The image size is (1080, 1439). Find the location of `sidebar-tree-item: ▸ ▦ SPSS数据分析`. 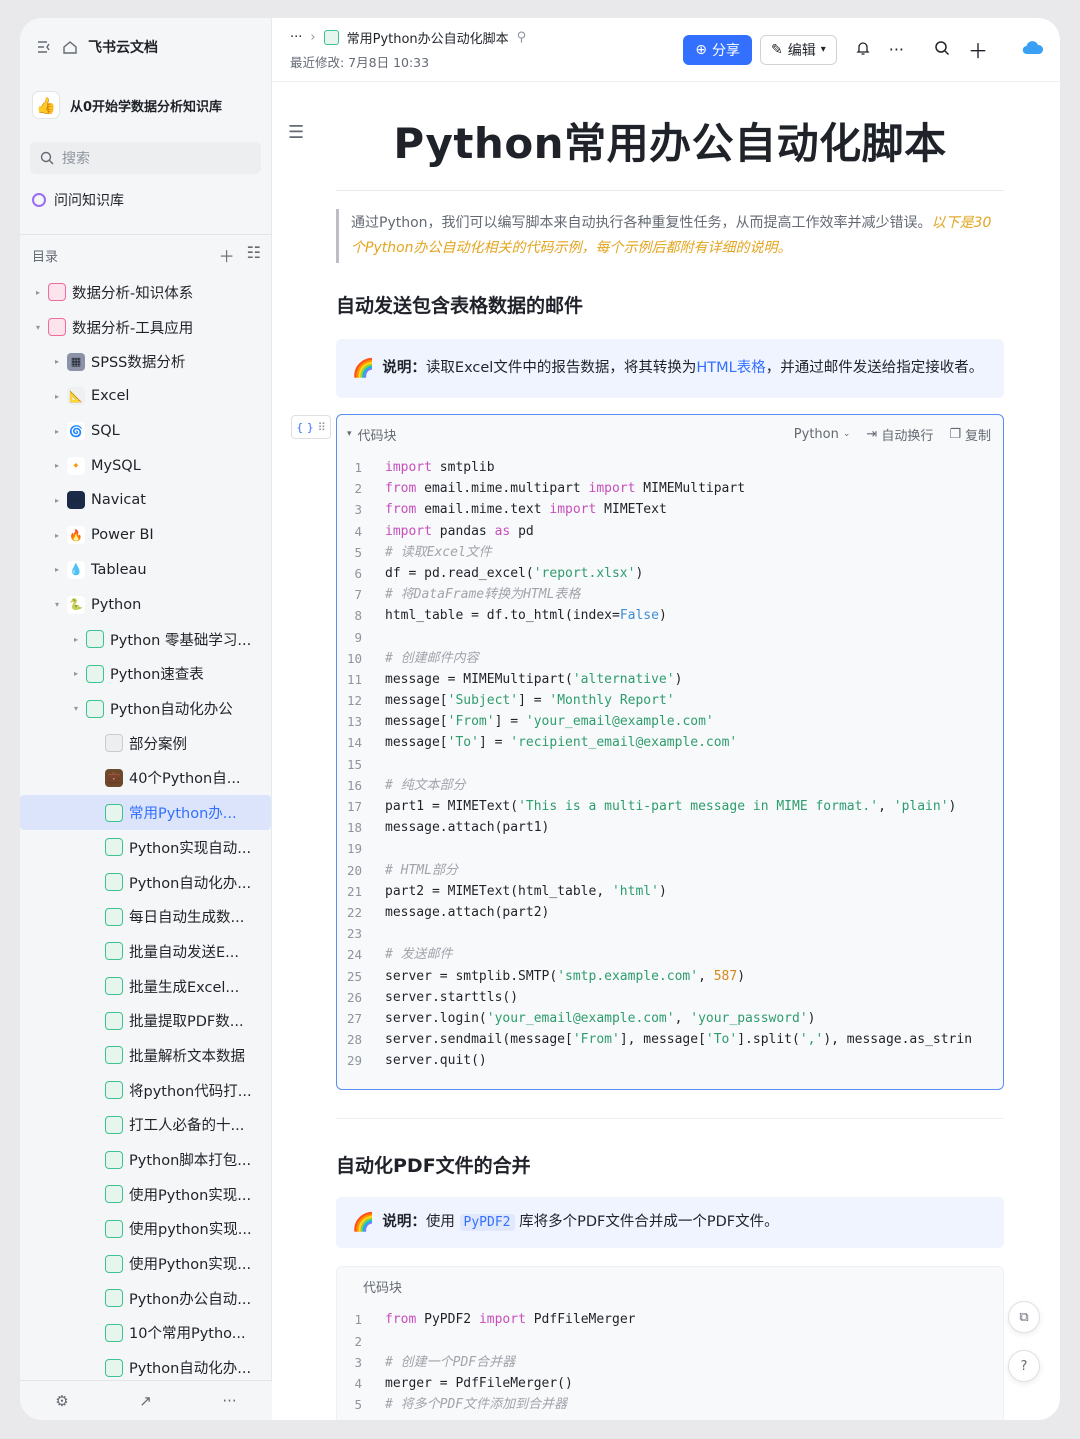

sidebar-tree-item: ▸ ▦ SPSS数据分析 is located at coordinates (145, 361).